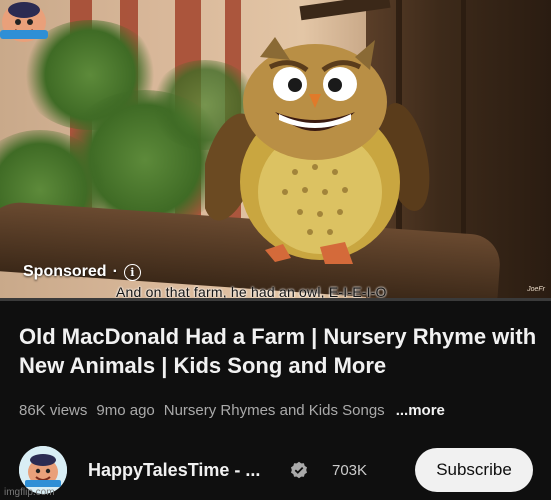 The width and height of the screenshot is (551, 500). I want to click on sponsored-label: Sponsored · i, so click(82, 272).